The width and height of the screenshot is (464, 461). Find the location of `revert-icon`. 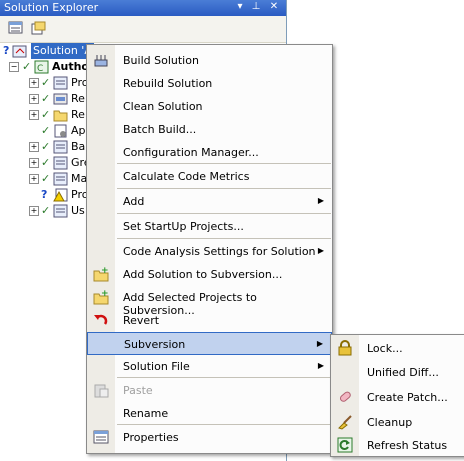

revert-icon is located at coordinates (101, 320).